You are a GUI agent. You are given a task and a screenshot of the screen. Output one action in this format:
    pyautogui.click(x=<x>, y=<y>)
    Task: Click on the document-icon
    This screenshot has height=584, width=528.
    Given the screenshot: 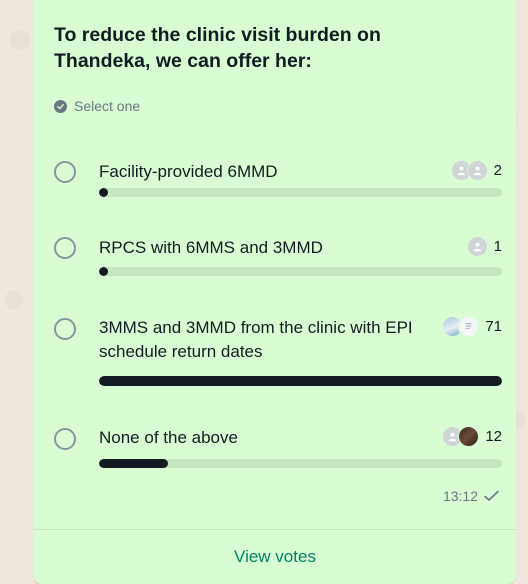 What is the action you would take?
    pyautogui.click(x=469, y=326)
    